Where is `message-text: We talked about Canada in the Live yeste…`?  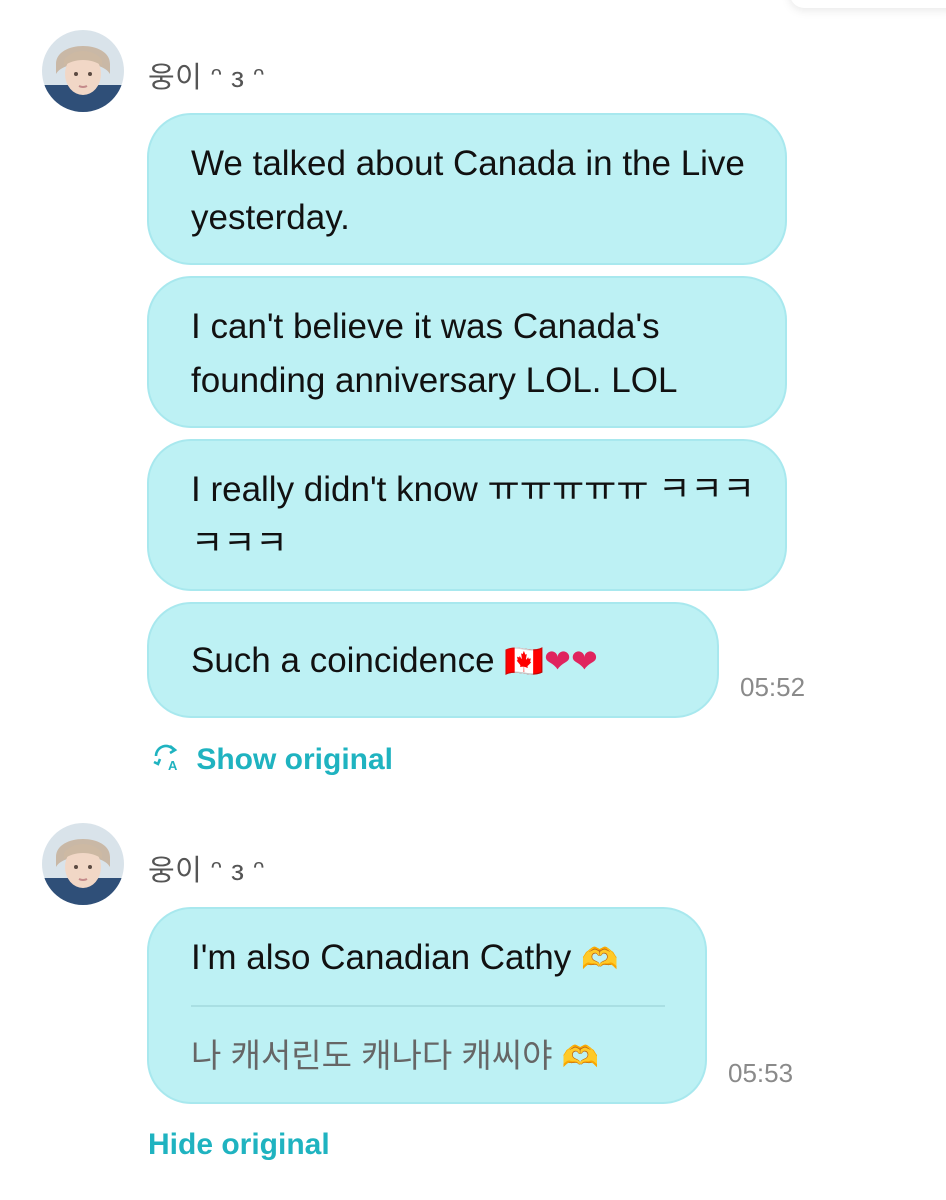 message-text: We talked about Canada in the Live yeste… is located at coordinates (468, 190).